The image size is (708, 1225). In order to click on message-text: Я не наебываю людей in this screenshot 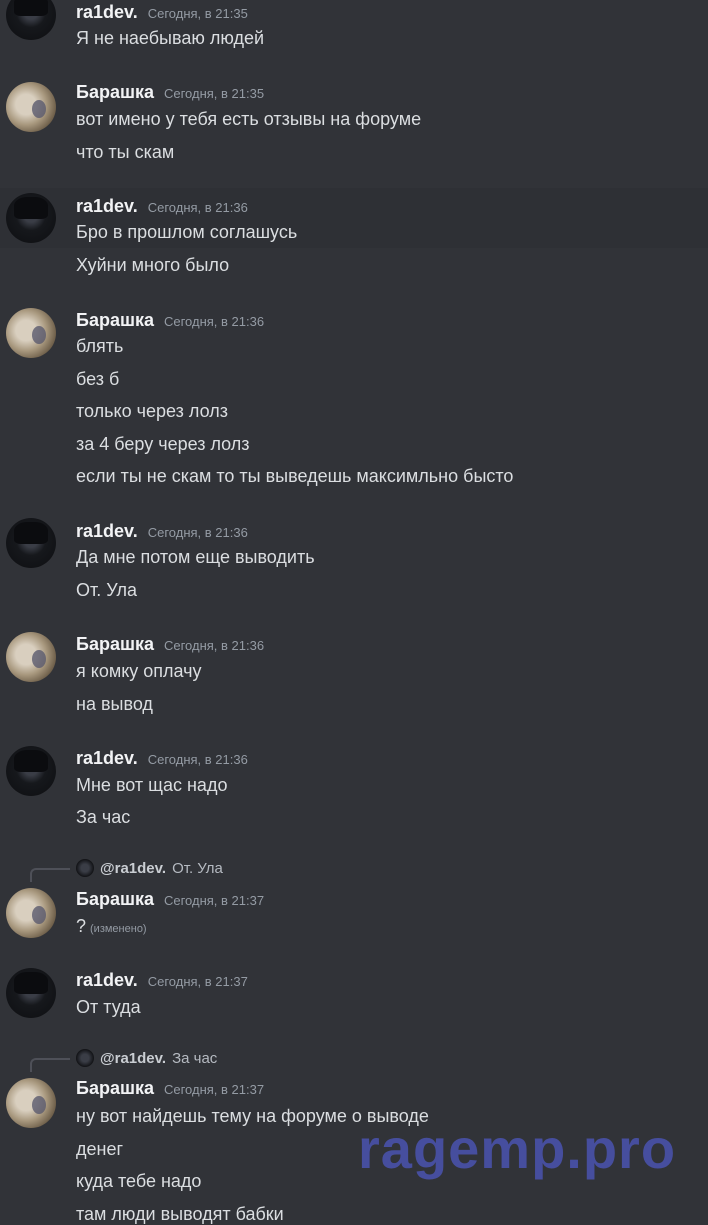, I will do `click(170, 38)`.